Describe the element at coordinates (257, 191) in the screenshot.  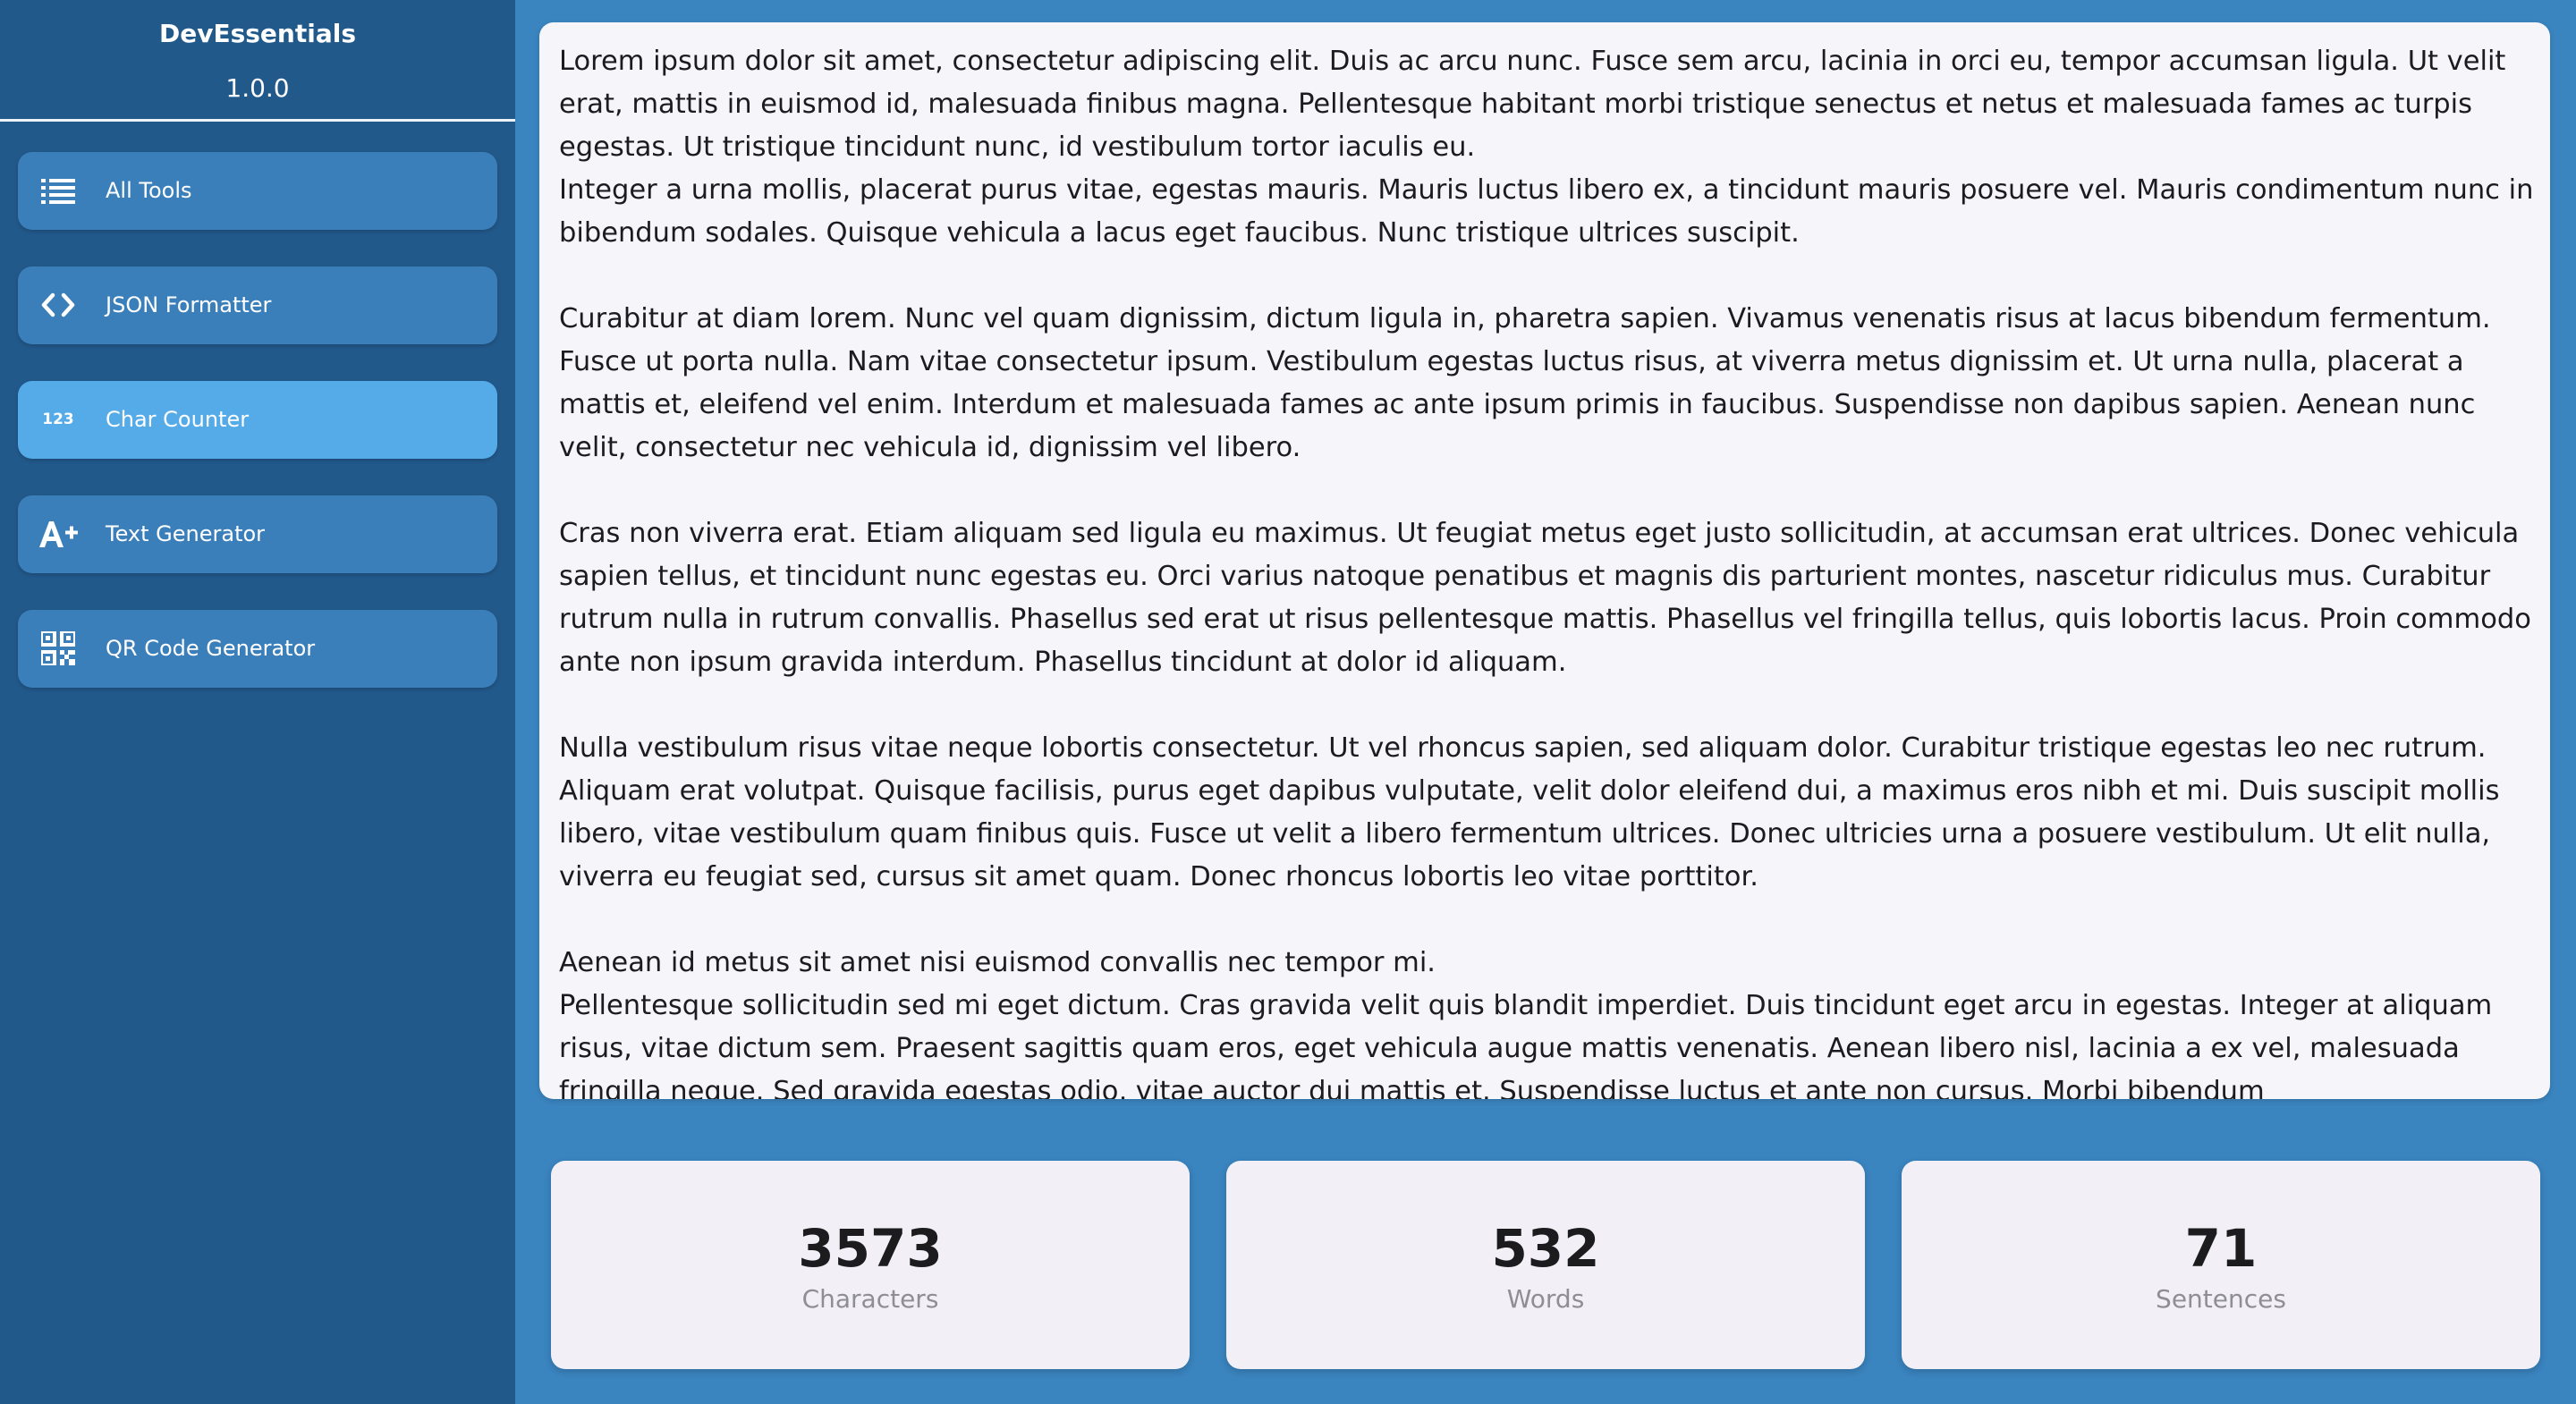
I see `sidebar-item-all-tools: All Tools` at that location.